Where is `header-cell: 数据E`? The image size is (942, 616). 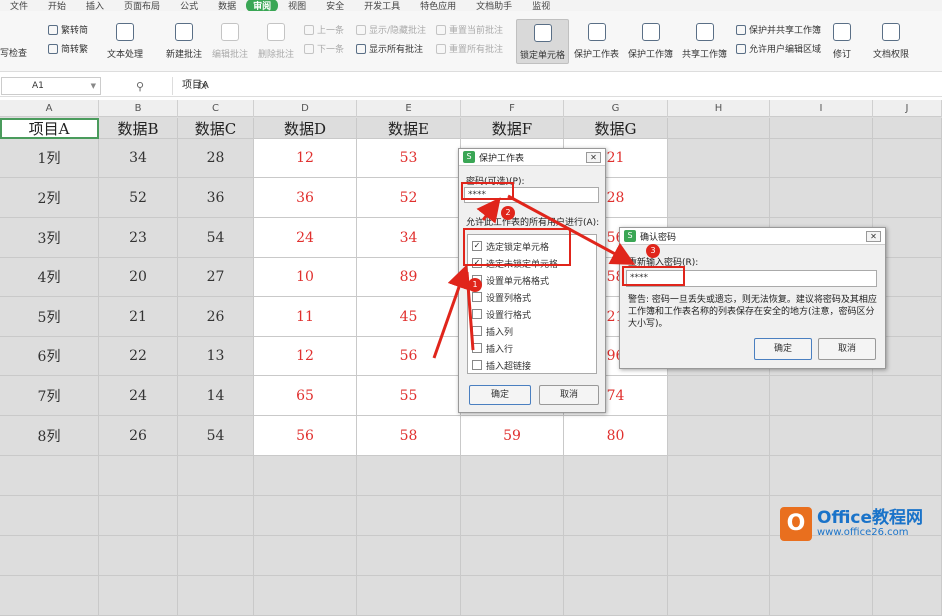 header-cell: 数据E is located at coordinates (409, 128).